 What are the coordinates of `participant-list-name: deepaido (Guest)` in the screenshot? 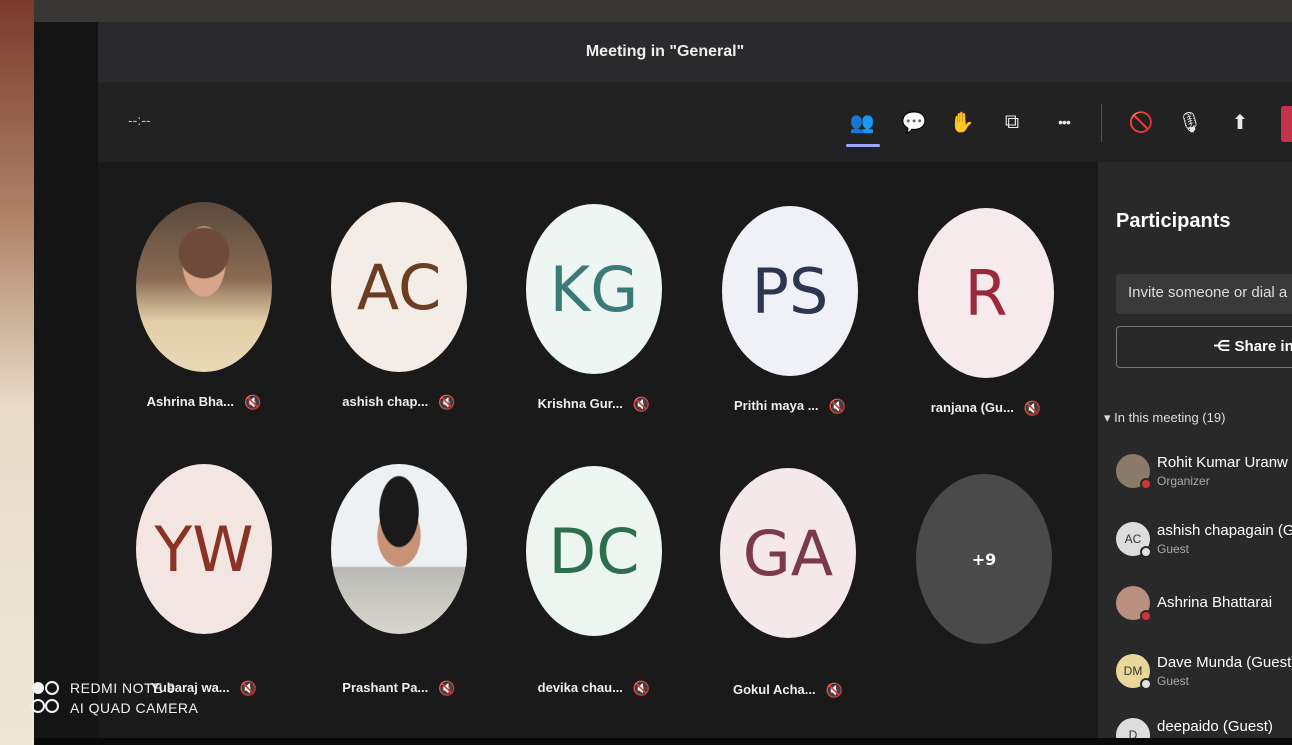 It's located at (1215, 726).